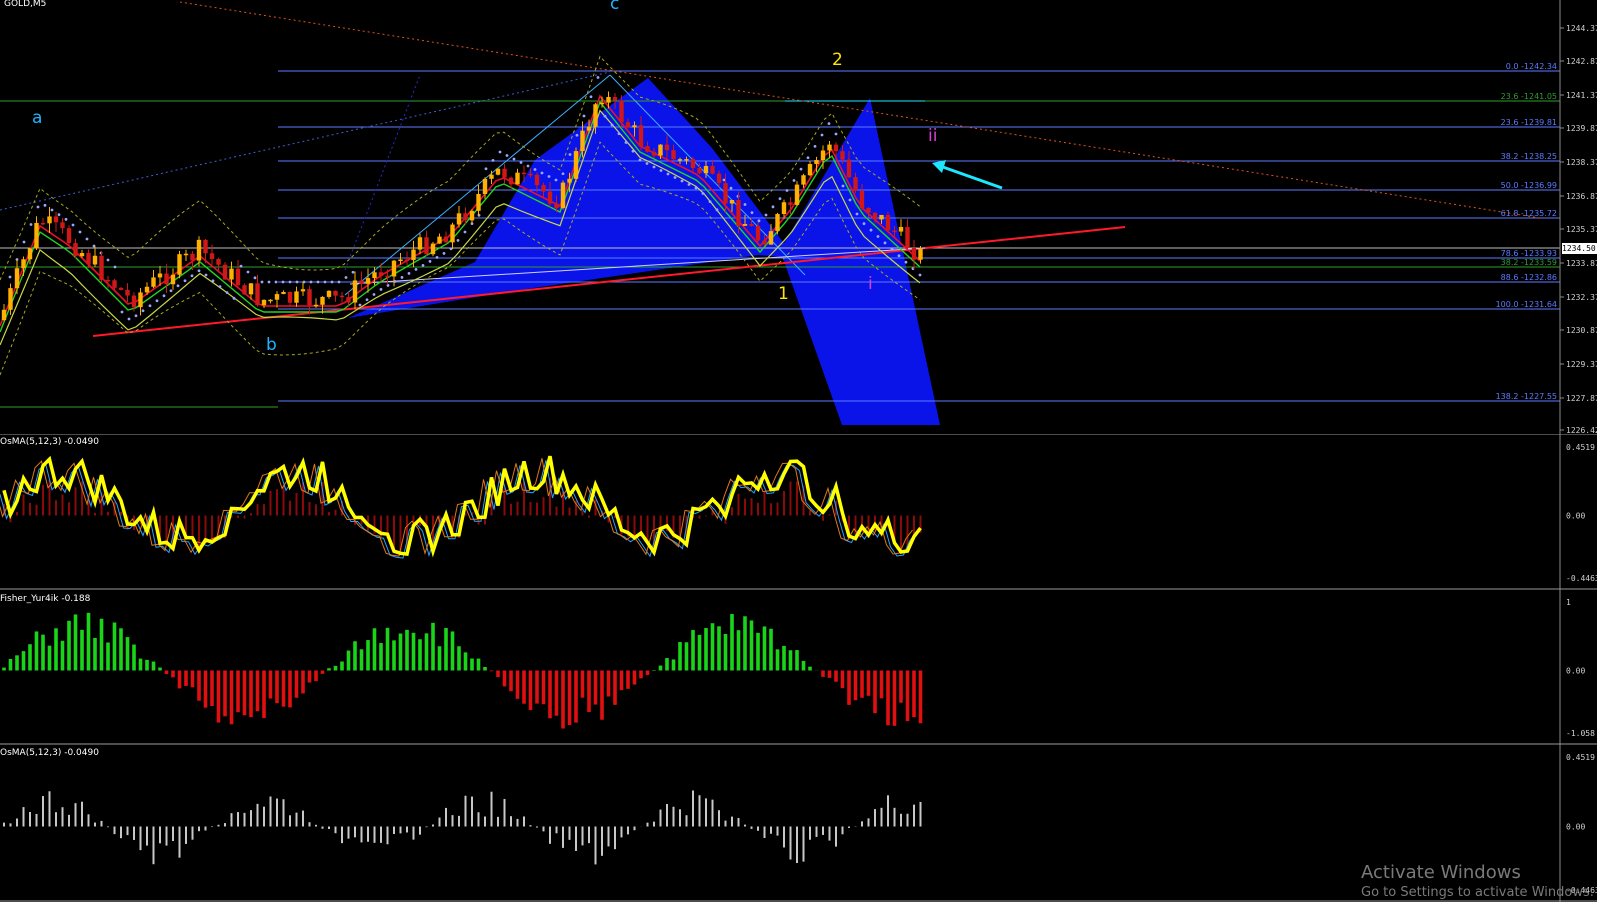 This screenshot has width=1597, height=902. What do you see at coordinates (1581, 330) in the screenshot?
I see `price-axis-label: 1230.87` at bounding box center [1581, 330].